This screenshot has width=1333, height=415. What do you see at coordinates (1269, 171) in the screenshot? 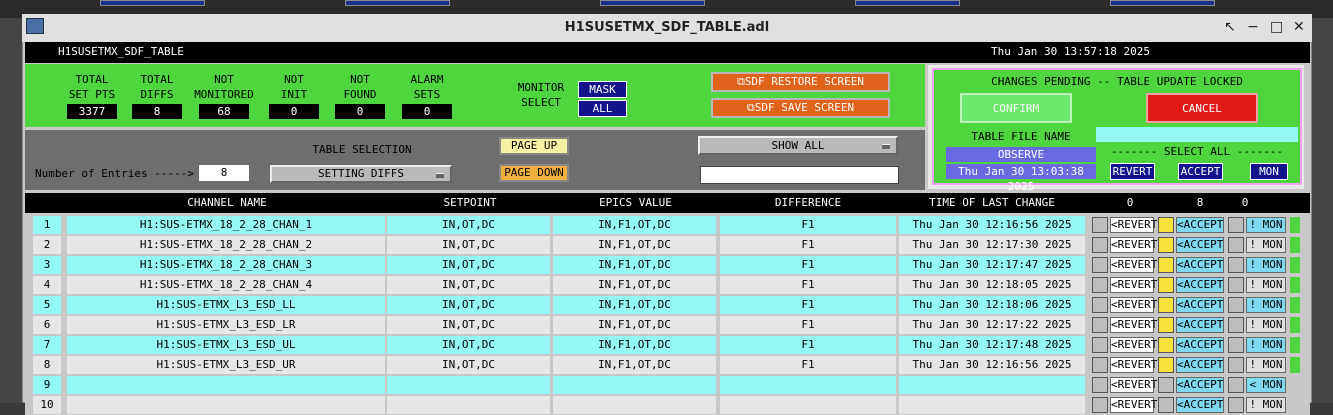
I see `select-all-mon-button: MON` at bounding box center [1269, 171].